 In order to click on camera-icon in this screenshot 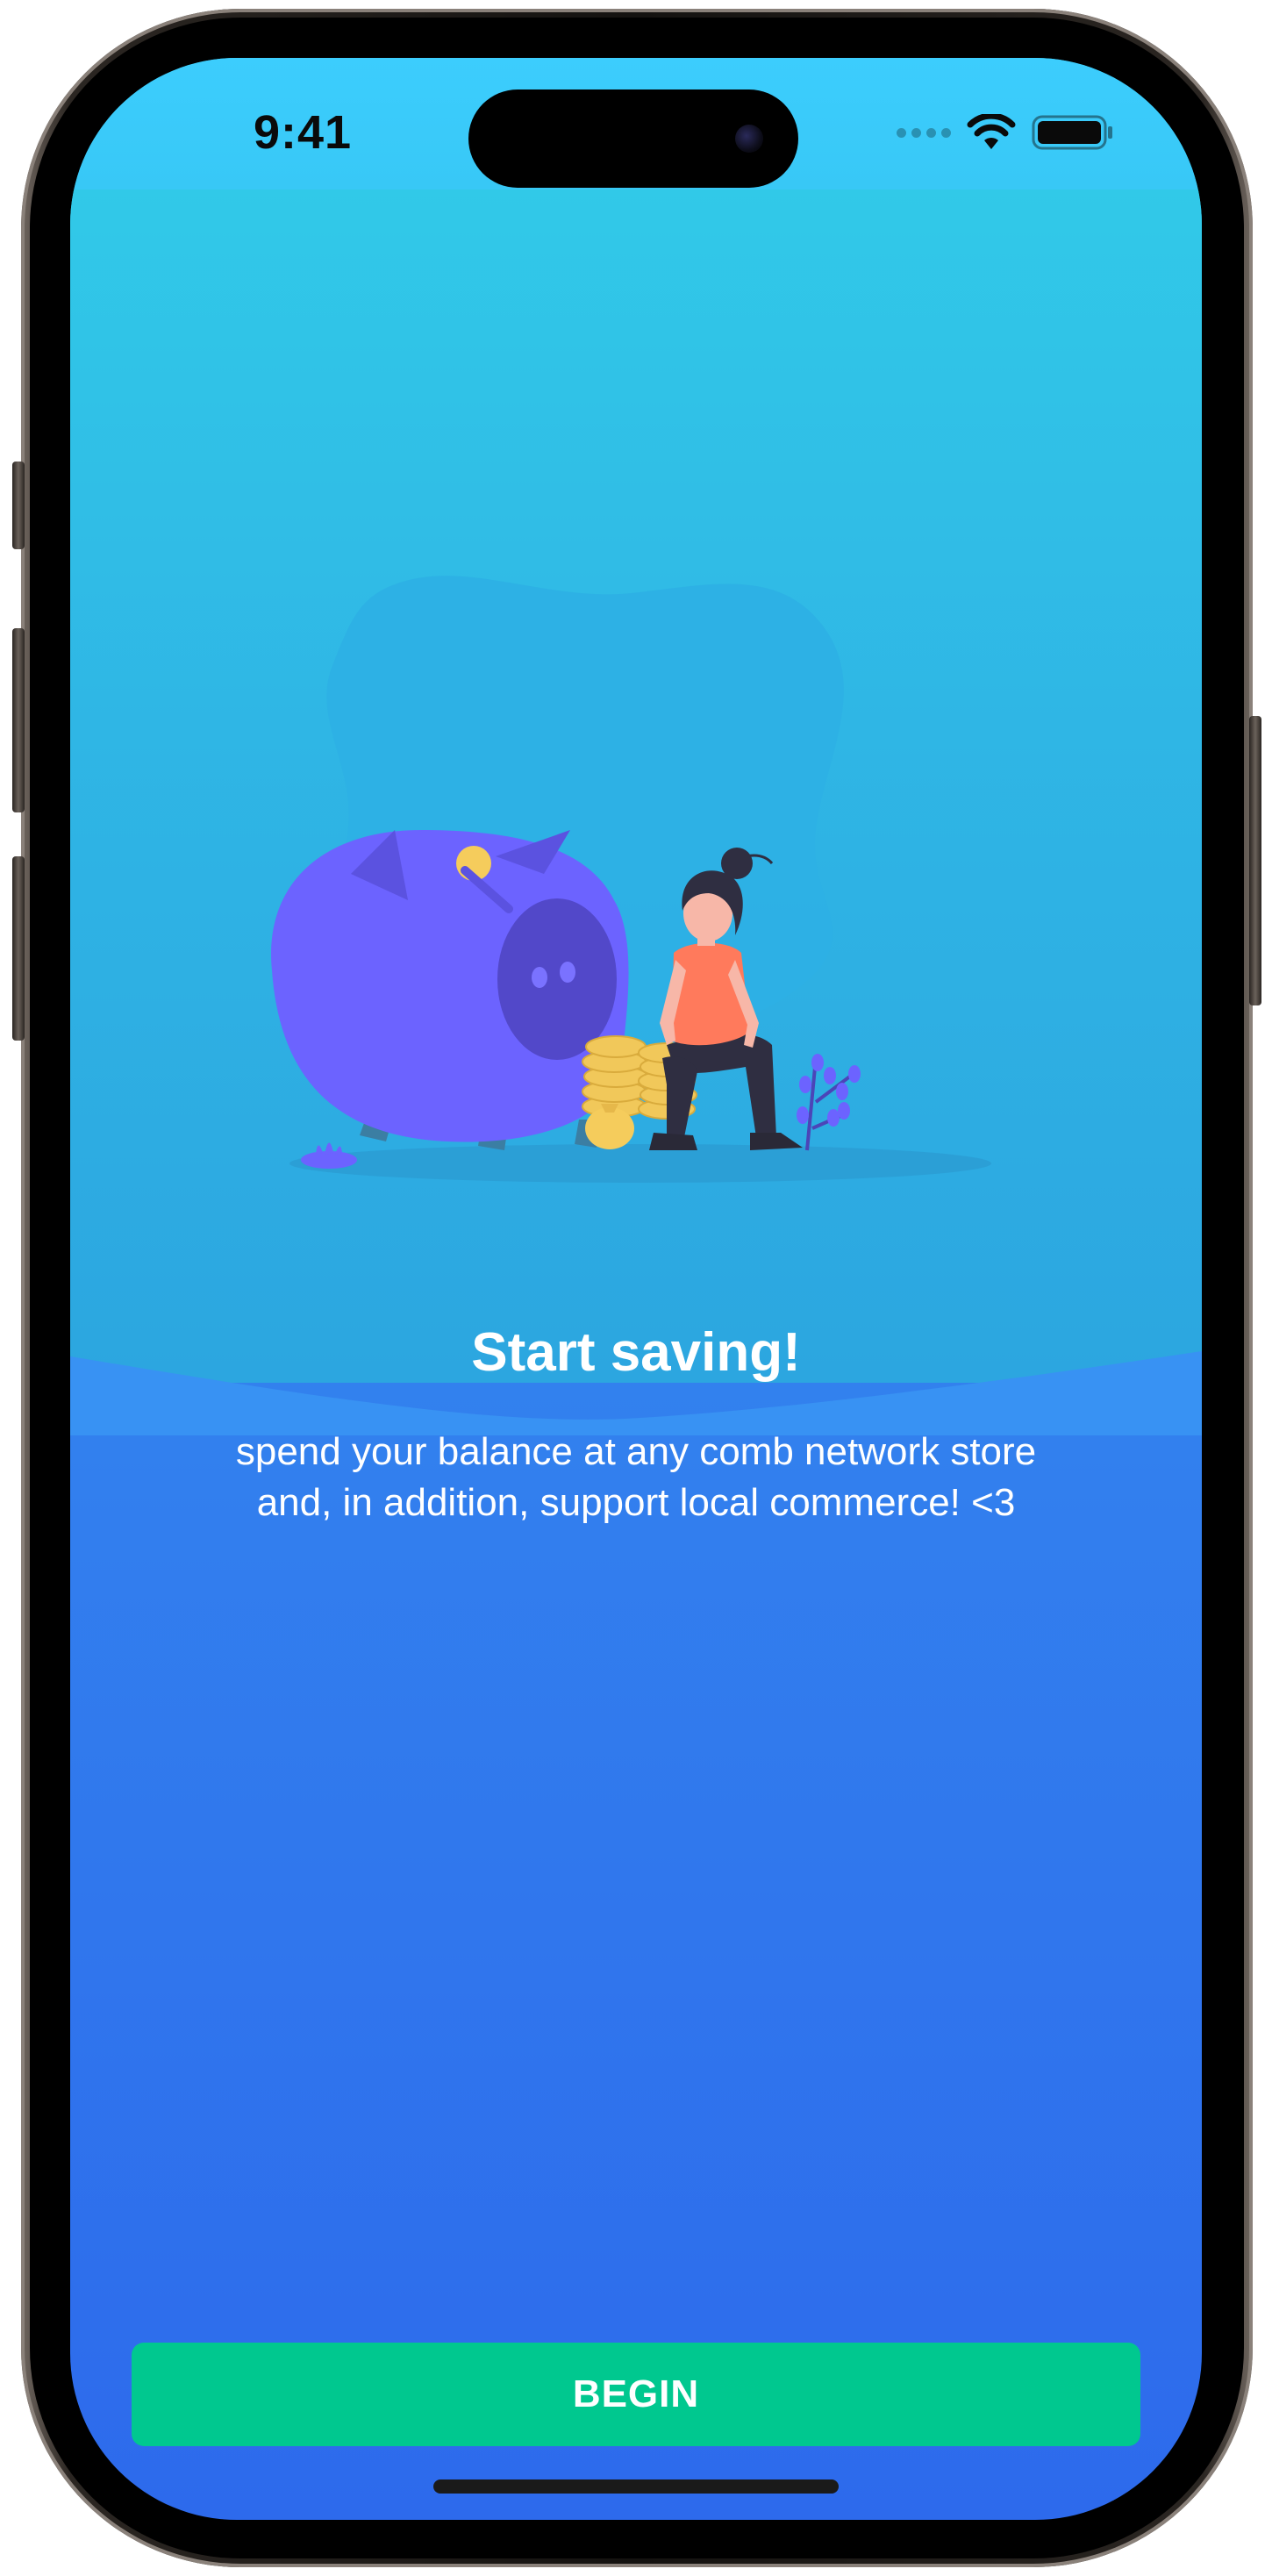, I will do `click(749, 139)`.